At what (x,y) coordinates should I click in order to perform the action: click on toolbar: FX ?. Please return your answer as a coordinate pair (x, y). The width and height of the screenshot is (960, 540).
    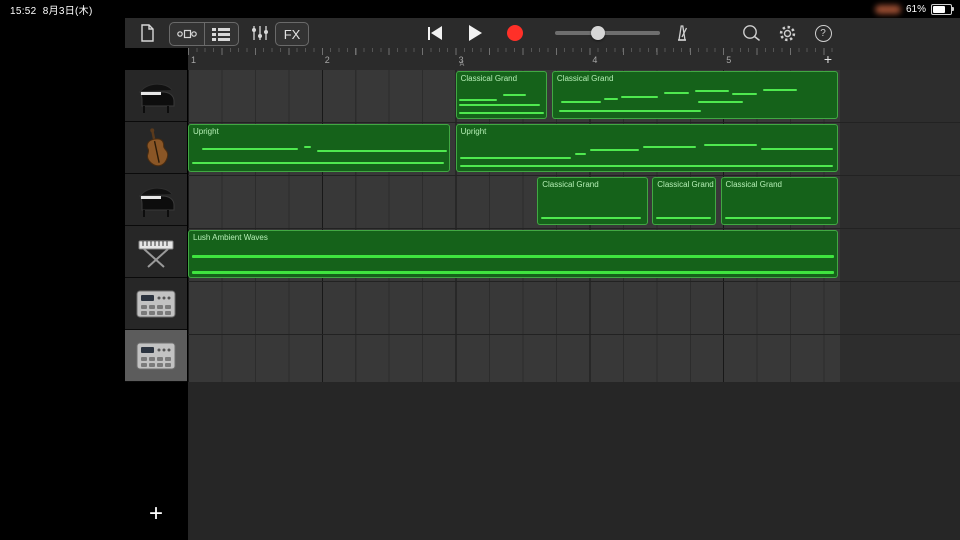
    Looking at the image, I should click on (542, 33).